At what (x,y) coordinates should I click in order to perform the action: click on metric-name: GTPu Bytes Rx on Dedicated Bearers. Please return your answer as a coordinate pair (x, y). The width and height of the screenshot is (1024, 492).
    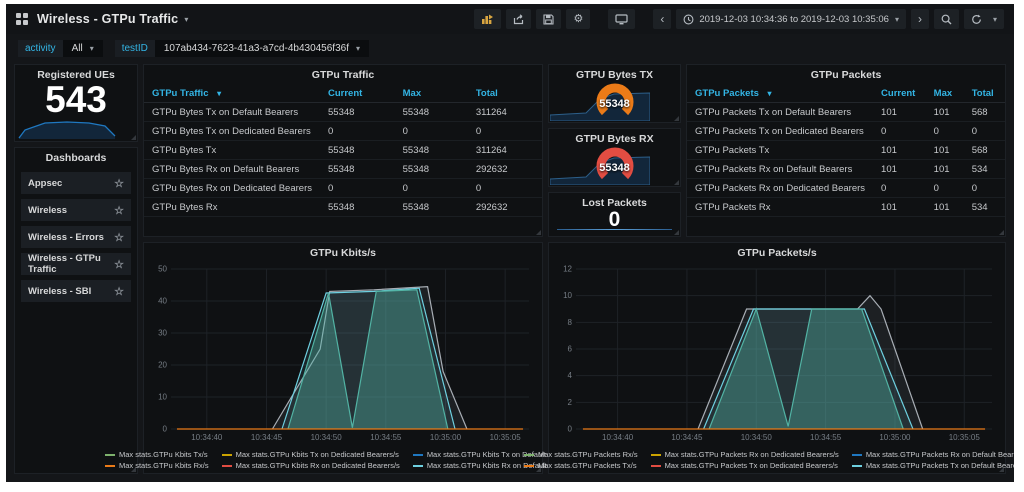
    Looking at the image, I should click on (232, 188).